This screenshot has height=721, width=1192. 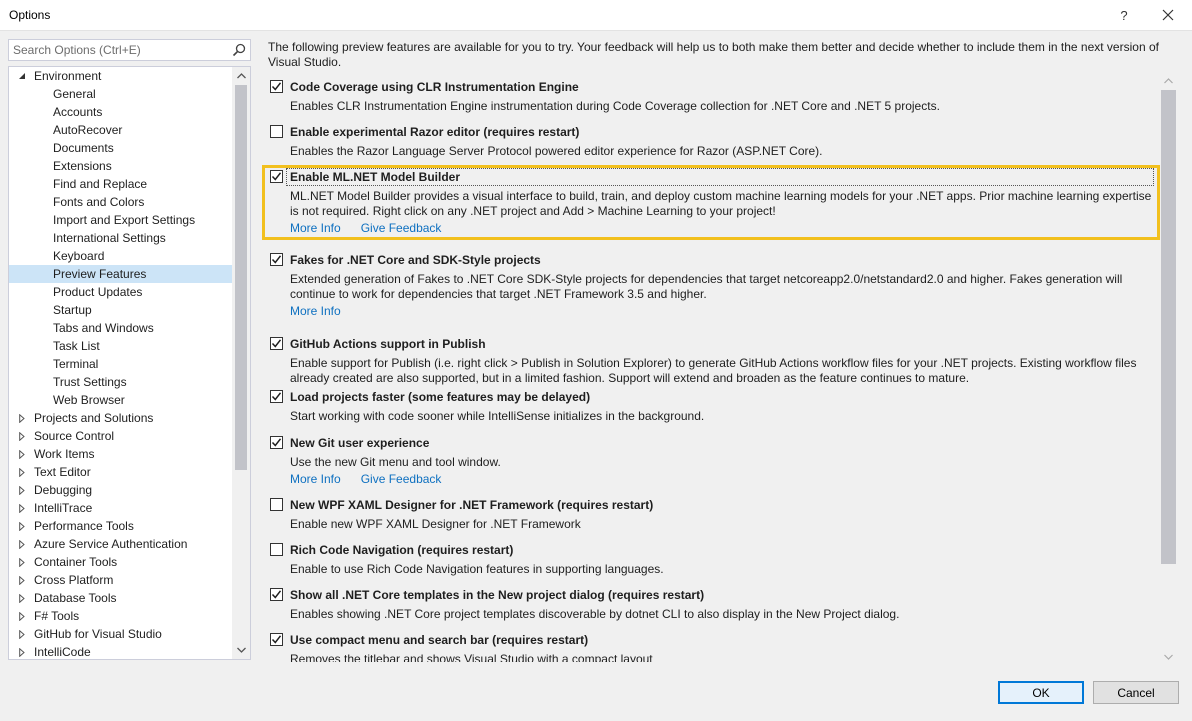 I want to click on tree-item: Extensions, so click(x=121, y=166).